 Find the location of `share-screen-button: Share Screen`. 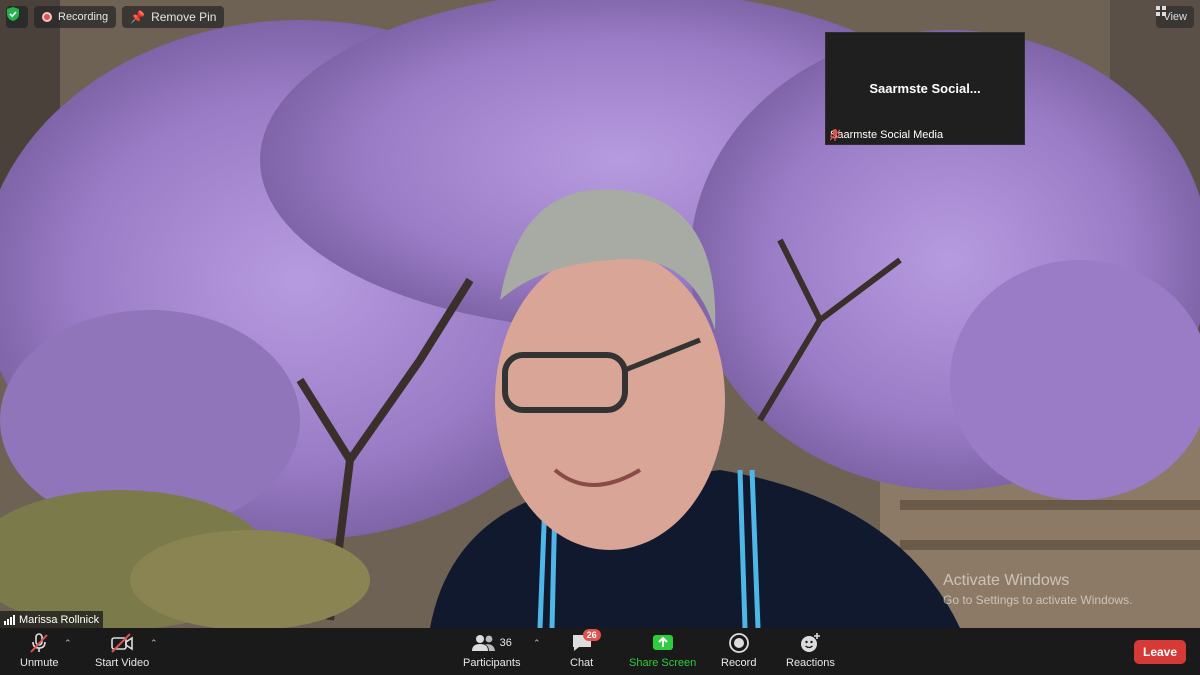

share-screen-button: Share Screen is located at coordinates (662, 650).